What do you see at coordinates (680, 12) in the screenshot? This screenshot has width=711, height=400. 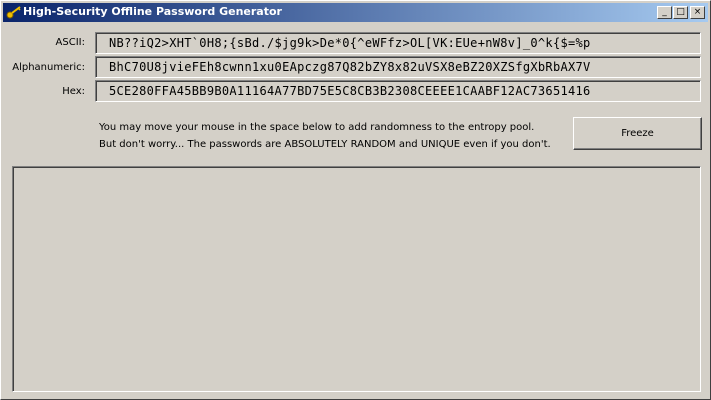 I see `maximize-button: □` at bounding box center [680, 12].